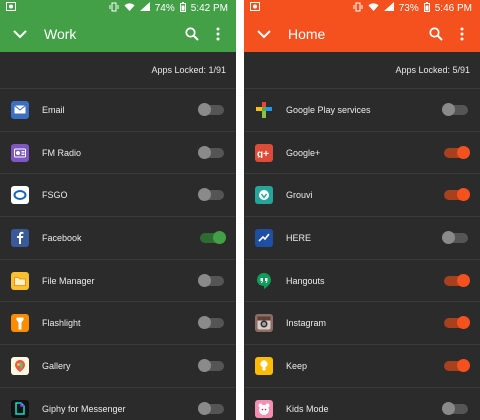 This screenshot has height=420, width=480. What do you see at coordinates (362, 196) in the screenshot?
I see `list-item: Grouvi` at bounding box center [362, 196].